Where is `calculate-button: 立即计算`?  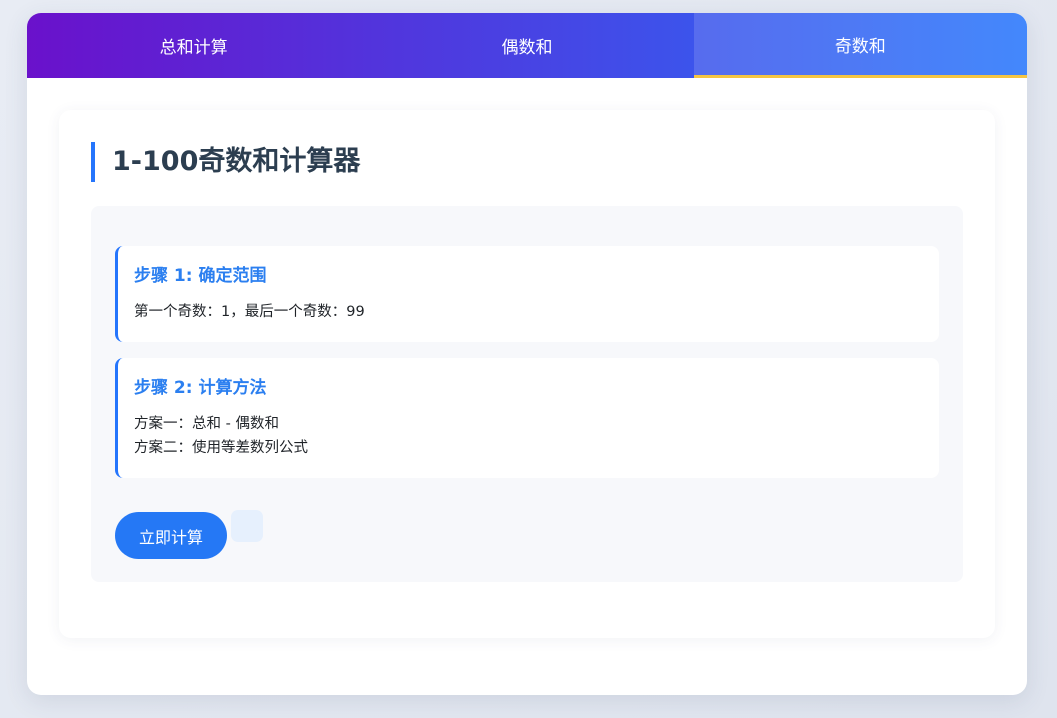
calculate-button: 立即计算 is located at coordinates (171, 535).